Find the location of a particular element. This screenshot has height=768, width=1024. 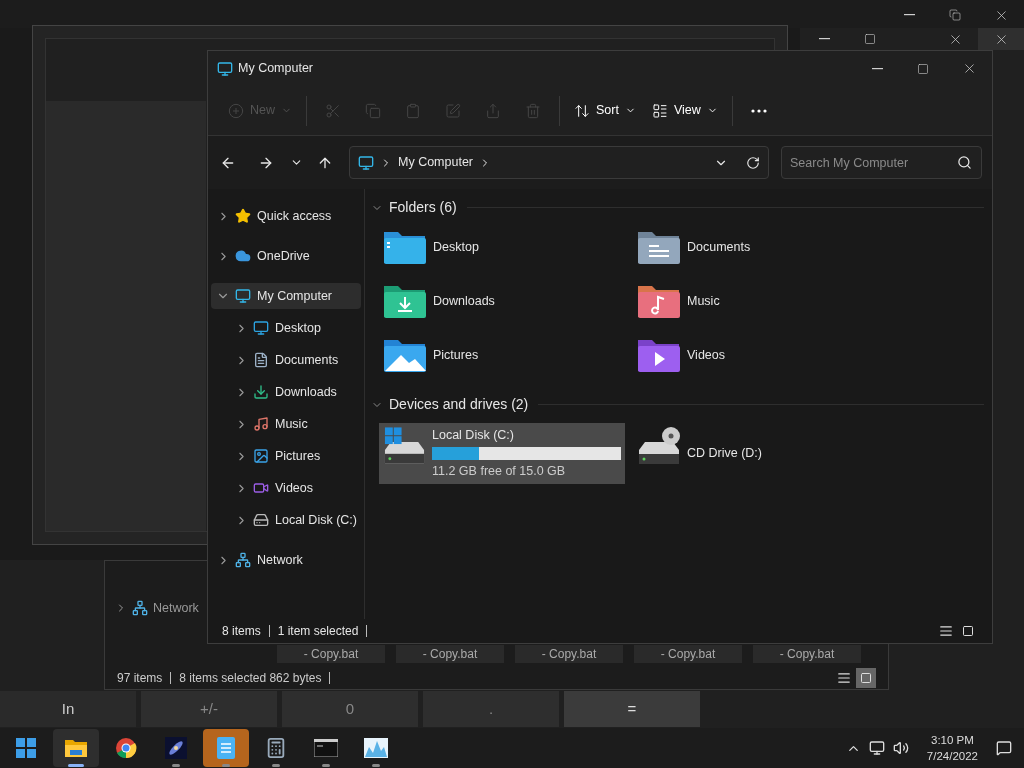

tiles-view-button is located at coordinates (866, 678).